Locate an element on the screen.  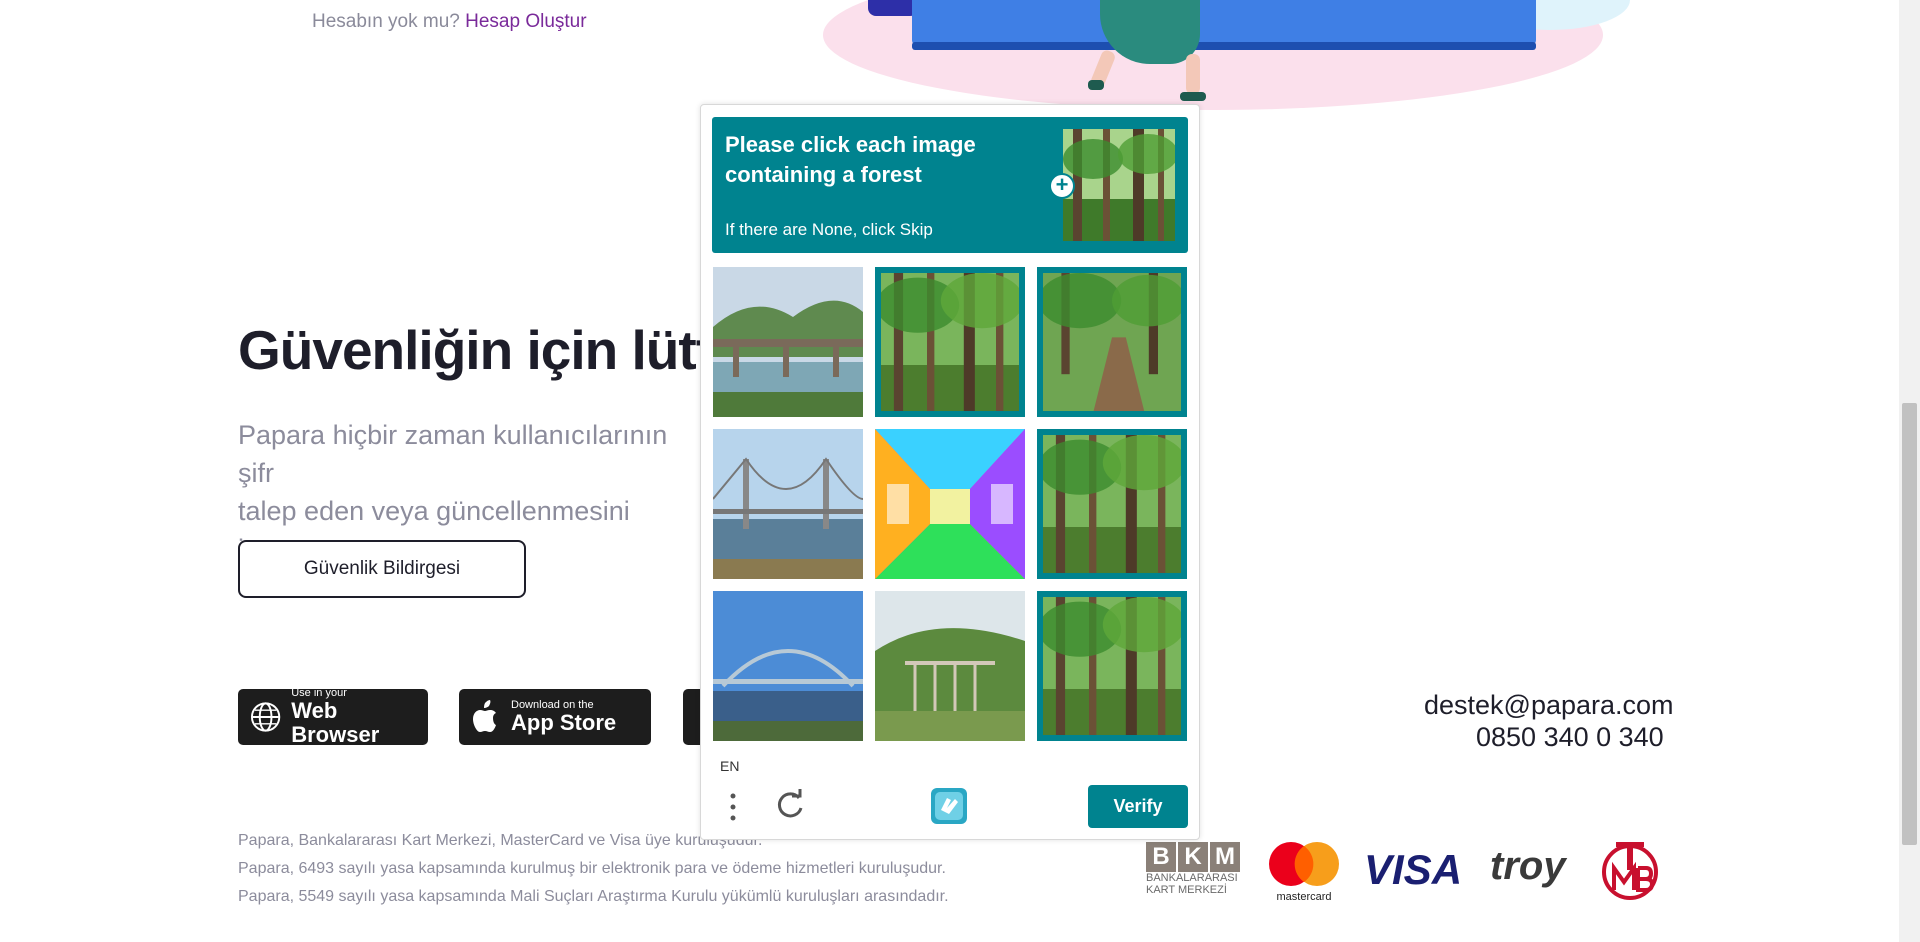
captcha-language: EN is located at coordinates (729, 766).